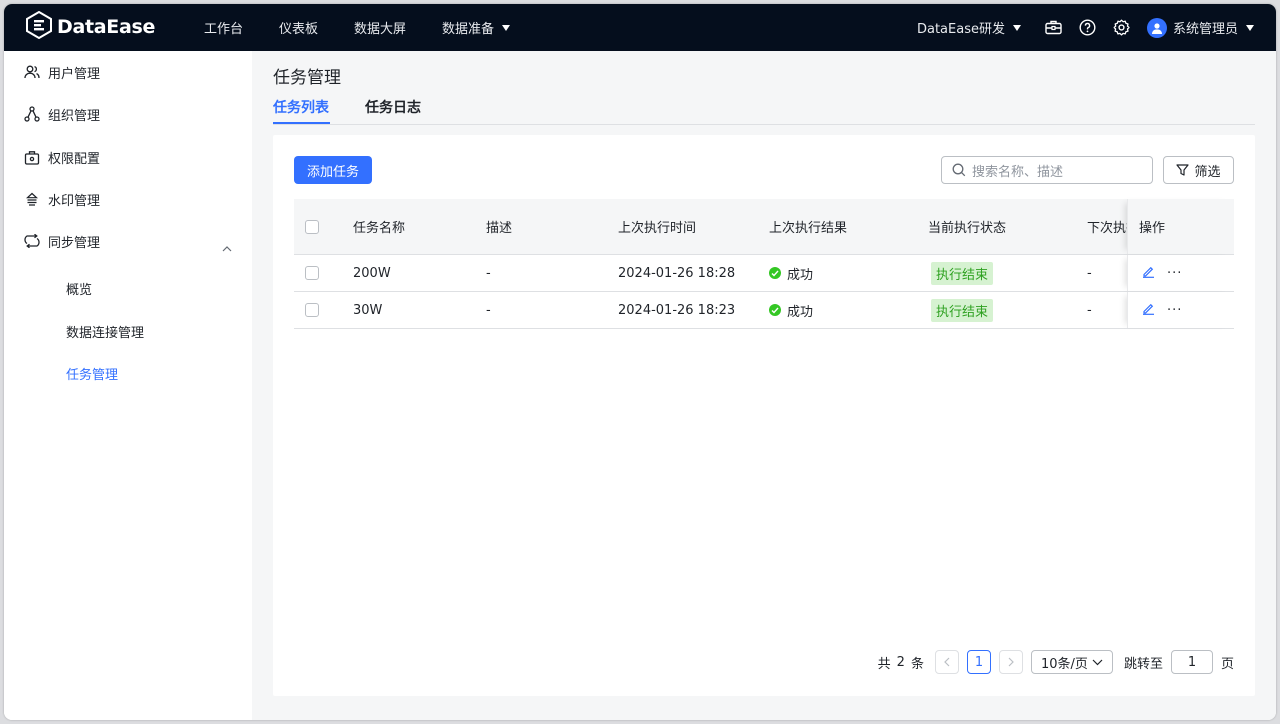 This screenshot has height=724, width=1280. I want to click on col-desc: 描述, so click(499, 228).